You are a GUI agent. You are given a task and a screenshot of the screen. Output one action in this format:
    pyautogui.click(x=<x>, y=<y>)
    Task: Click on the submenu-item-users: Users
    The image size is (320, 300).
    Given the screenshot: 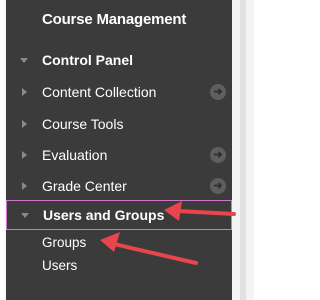 What is the action you would take?
    pyautogui.click(x=59, y=265)
    